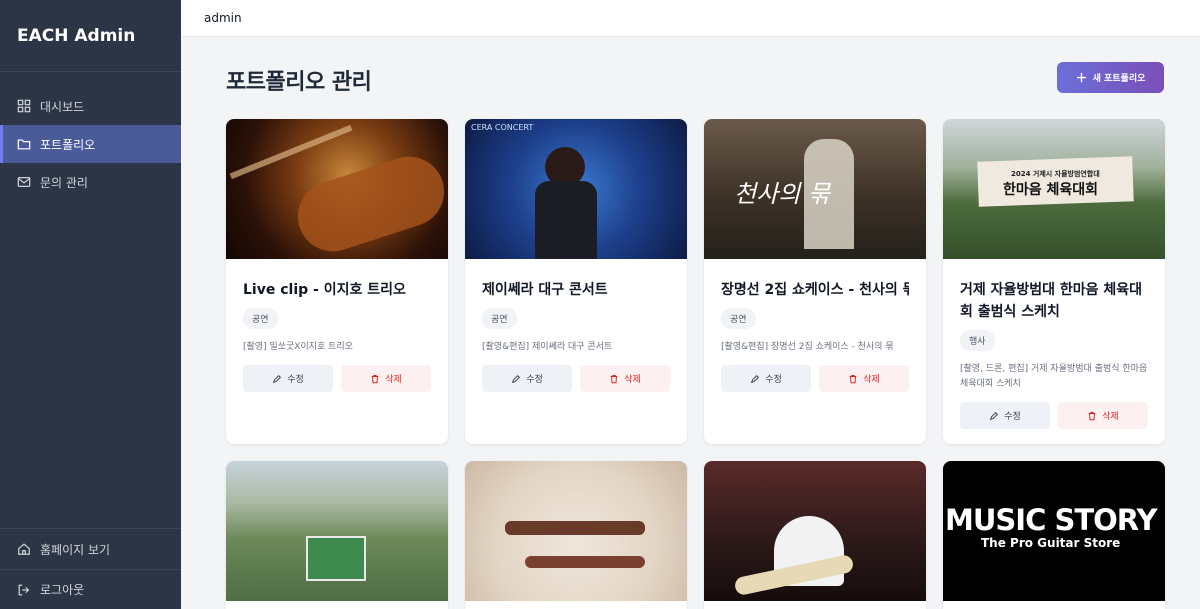 The width and height of the screenshot is (1200, 609). What do you see at coordinates (90, 182) in the screenshot?
I see `sidebar-item-inquiries: 문의 관리` at bounding box center [90, 182].